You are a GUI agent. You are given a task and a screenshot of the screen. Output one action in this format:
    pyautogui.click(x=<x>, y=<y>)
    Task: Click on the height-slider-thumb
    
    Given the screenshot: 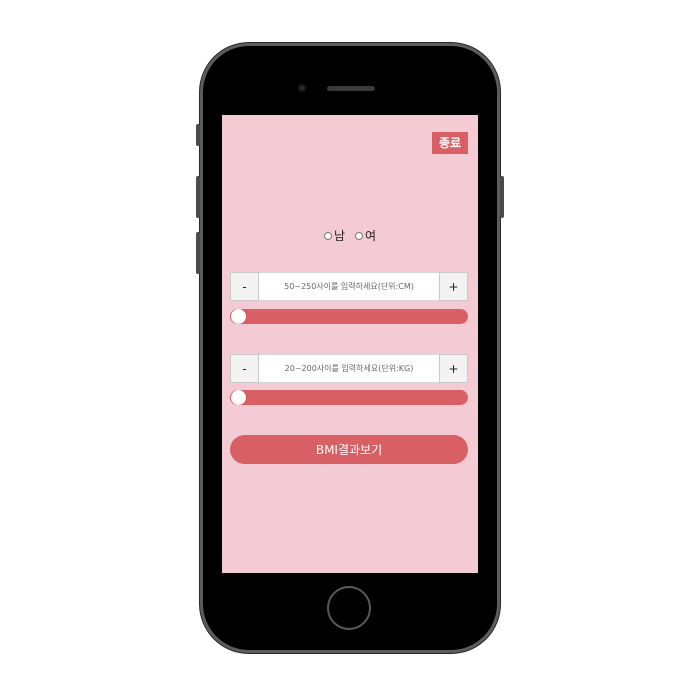 What is the action you would take?
    pyautogui.click(x=238, y=316)
    